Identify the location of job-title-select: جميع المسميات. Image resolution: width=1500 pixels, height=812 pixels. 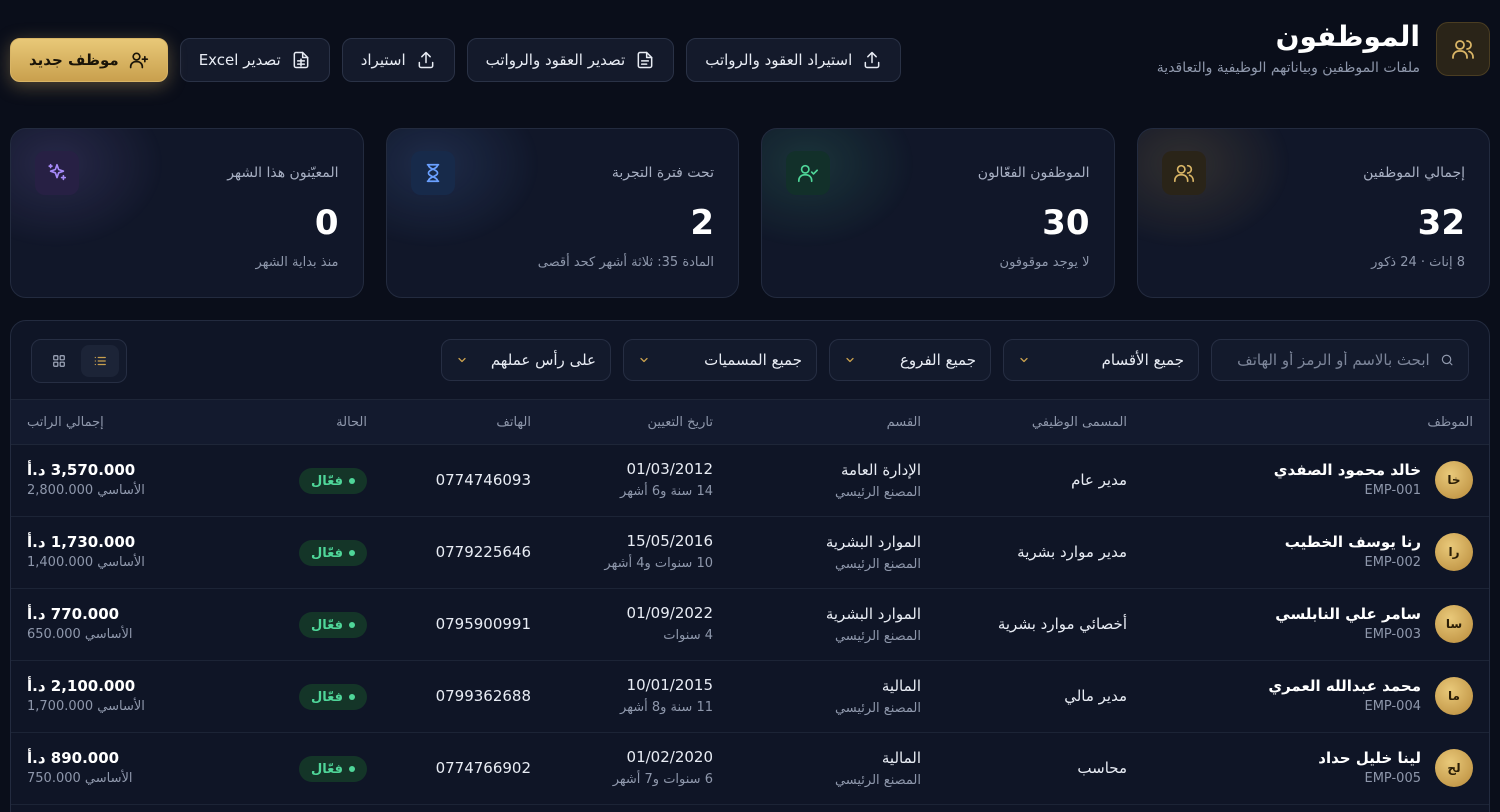
(720, 360).